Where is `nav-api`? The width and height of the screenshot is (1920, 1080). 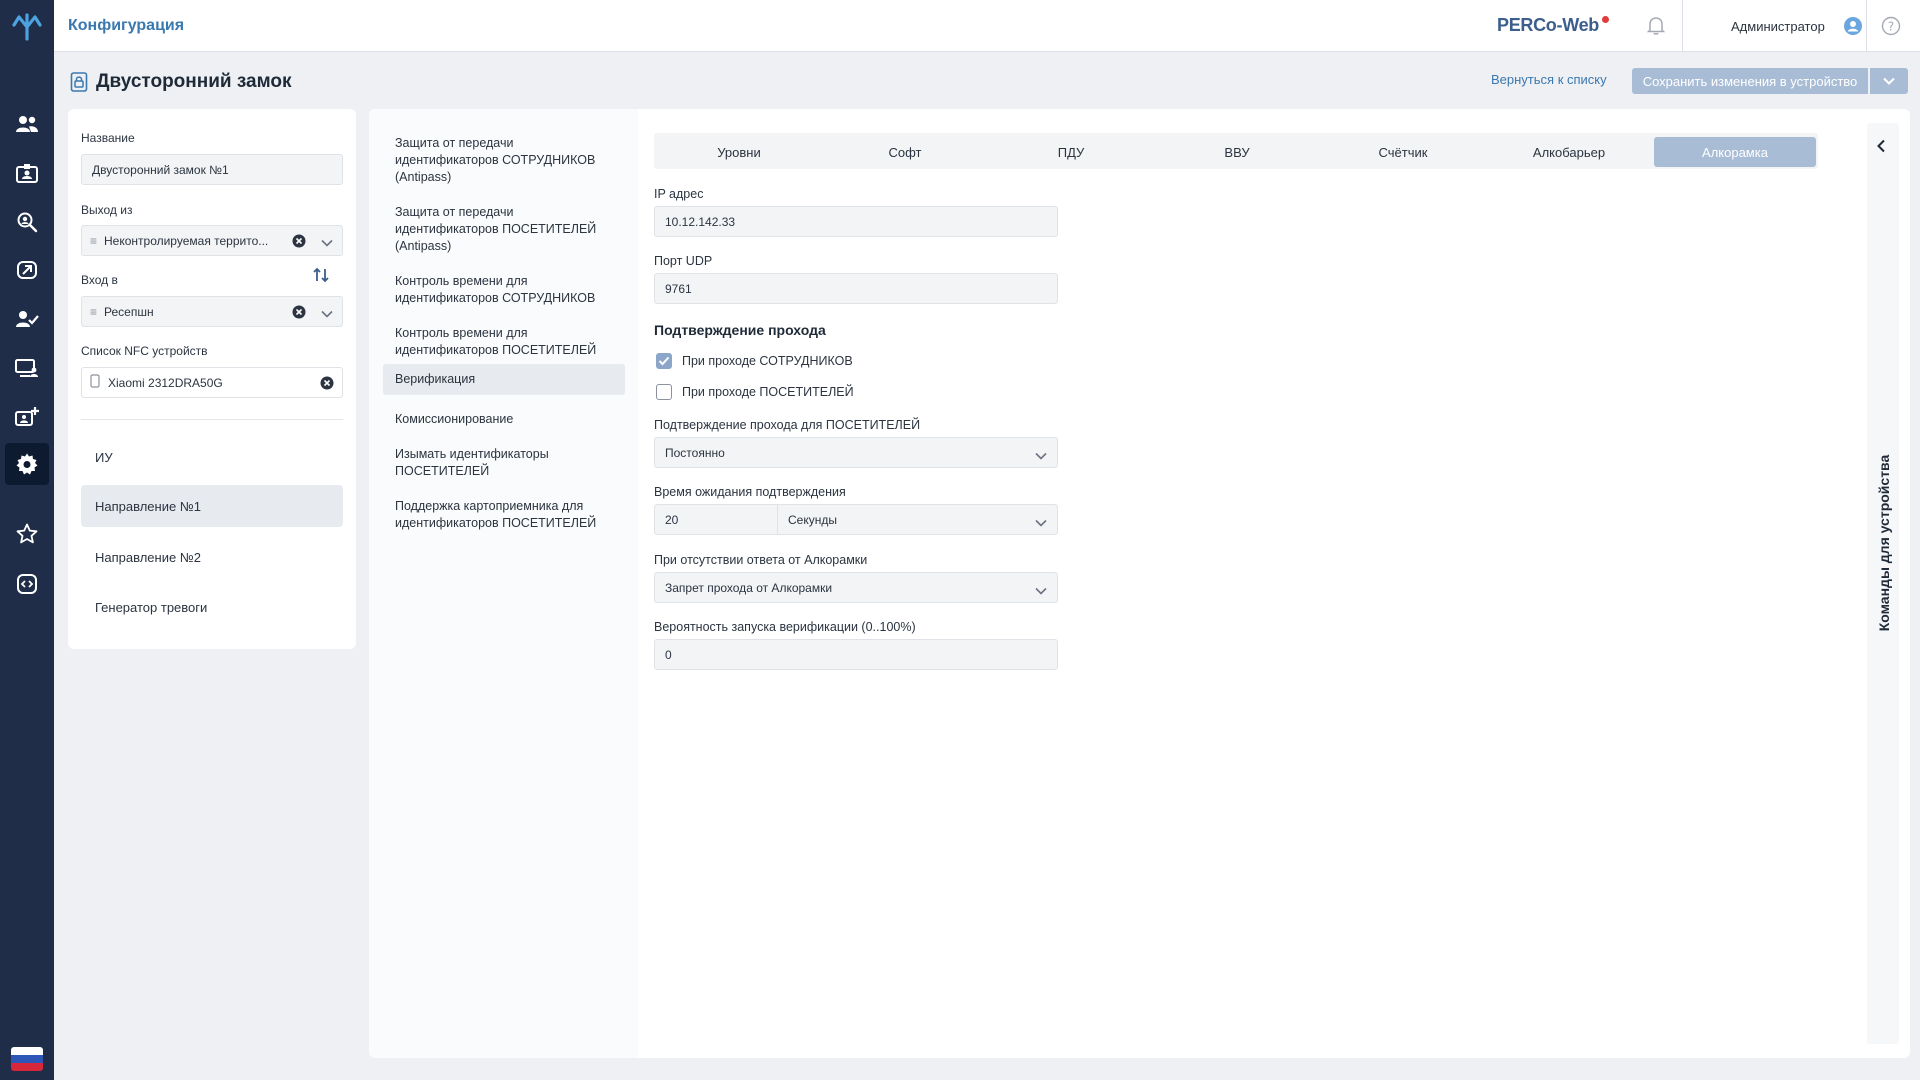 nav-api is located at coordinates (27, 584).